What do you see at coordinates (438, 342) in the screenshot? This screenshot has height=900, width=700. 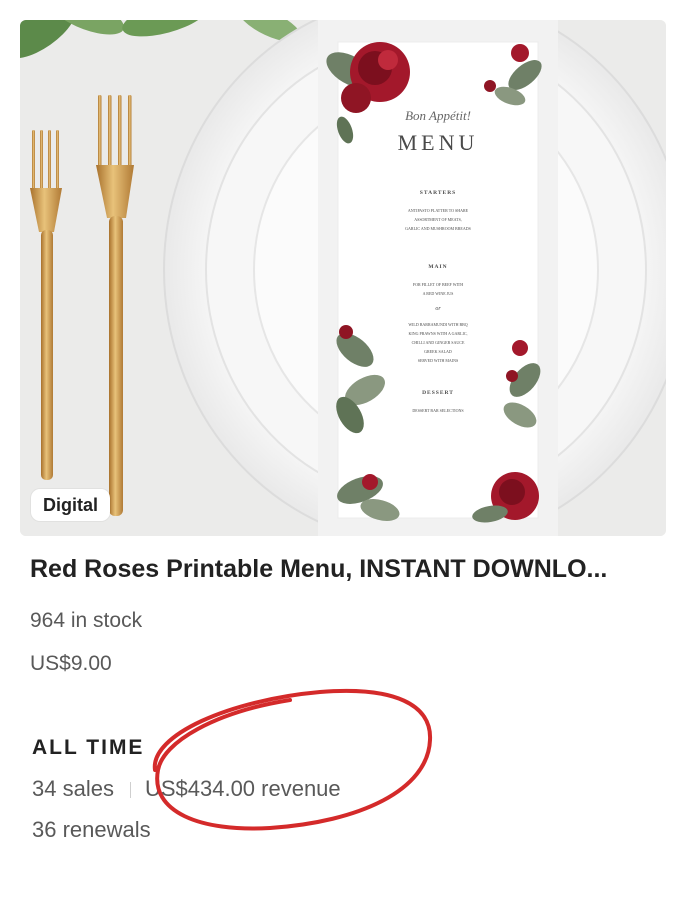 I see `menu-mains-alt-line: CHILLI AND GINGER SAUCE` at bounding box center [438, 342].